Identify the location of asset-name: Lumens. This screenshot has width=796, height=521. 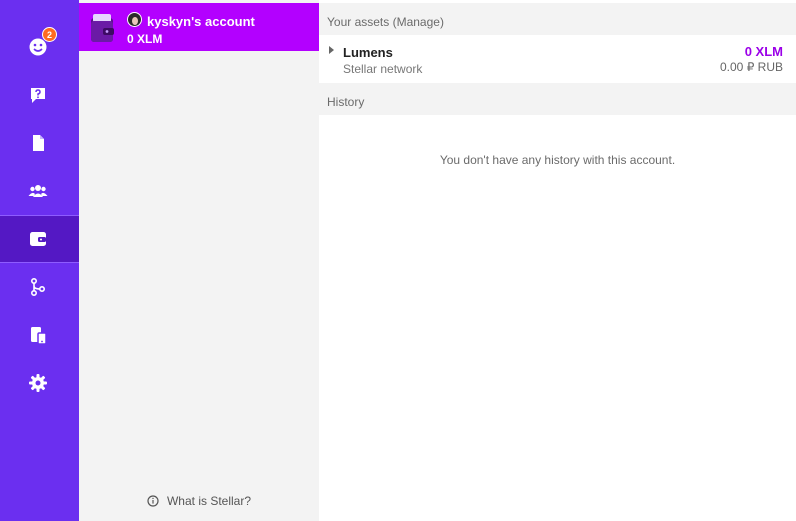
(368, 52).